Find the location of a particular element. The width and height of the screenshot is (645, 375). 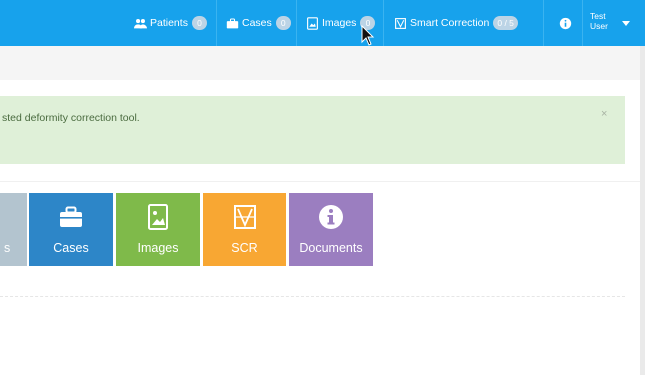

scrollbar is located at coordinates (642, 210).